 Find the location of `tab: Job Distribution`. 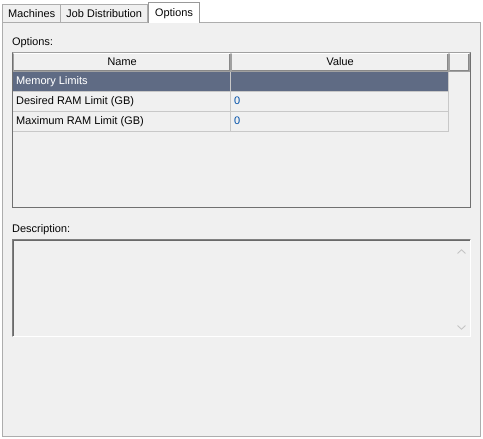

tab: Job Distribution is located at coordinates (104, 13).